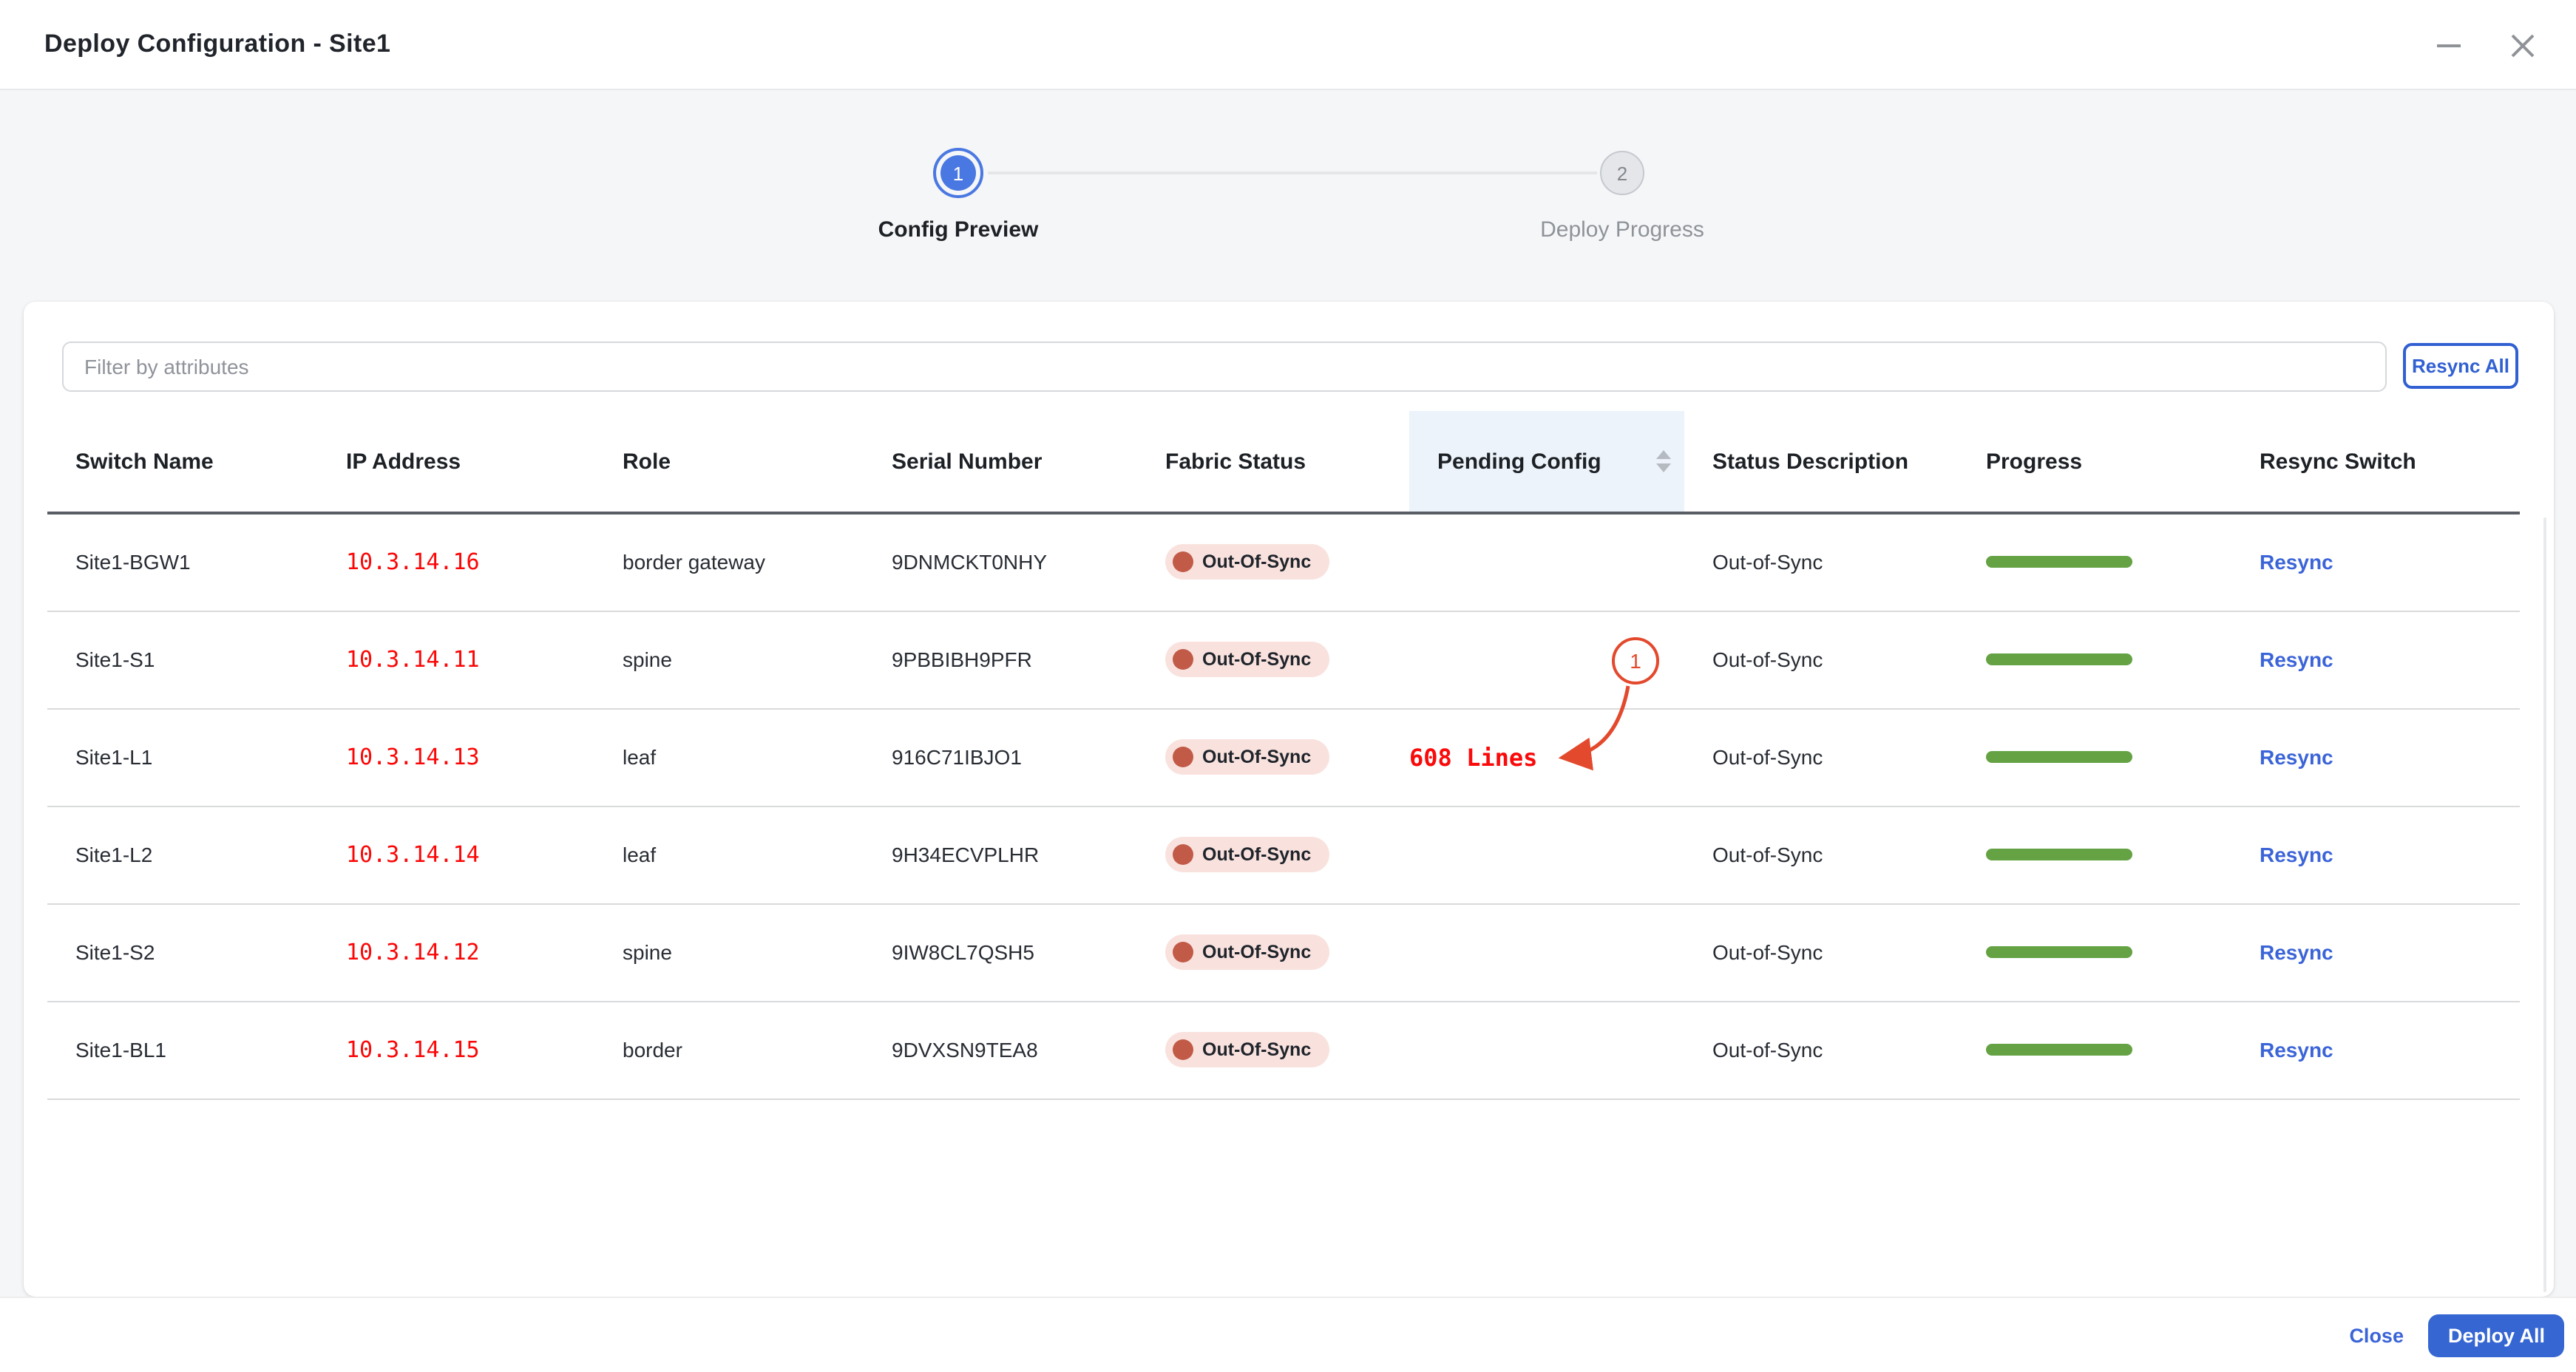 The width and height of the screenshot is (2576, 1372). What do you see at coordinates (1000, 1050) in the screenshot?
I see `serial-number-cell: 9DVXSN9TEA8` at bounding box center [1000, 1050].